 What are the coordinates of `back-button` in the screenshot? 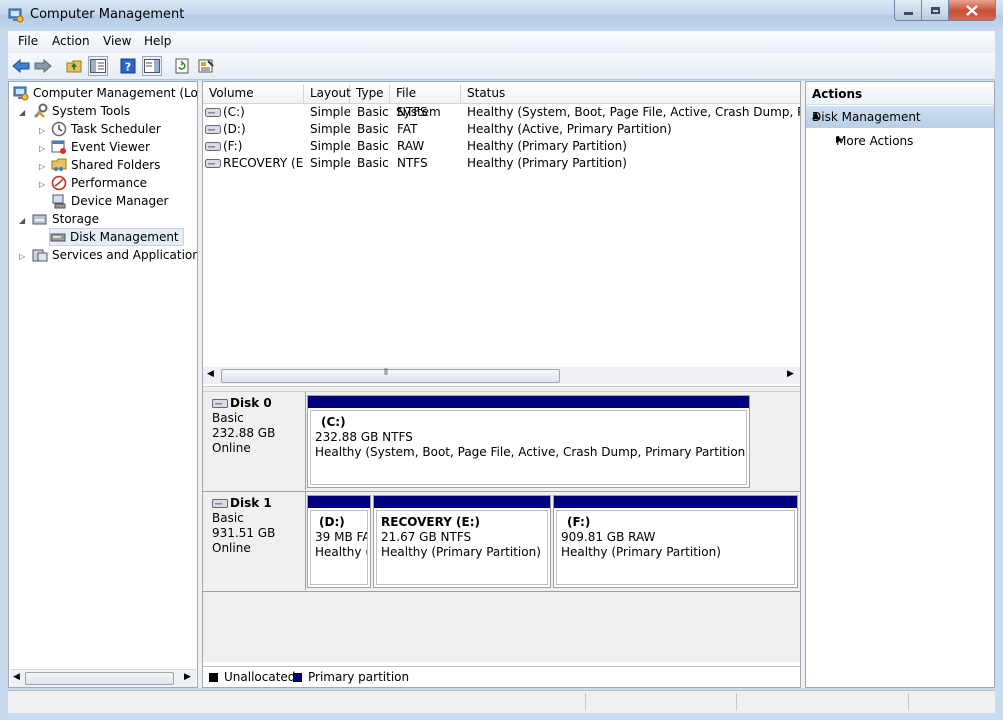 It's located at (21, 66).